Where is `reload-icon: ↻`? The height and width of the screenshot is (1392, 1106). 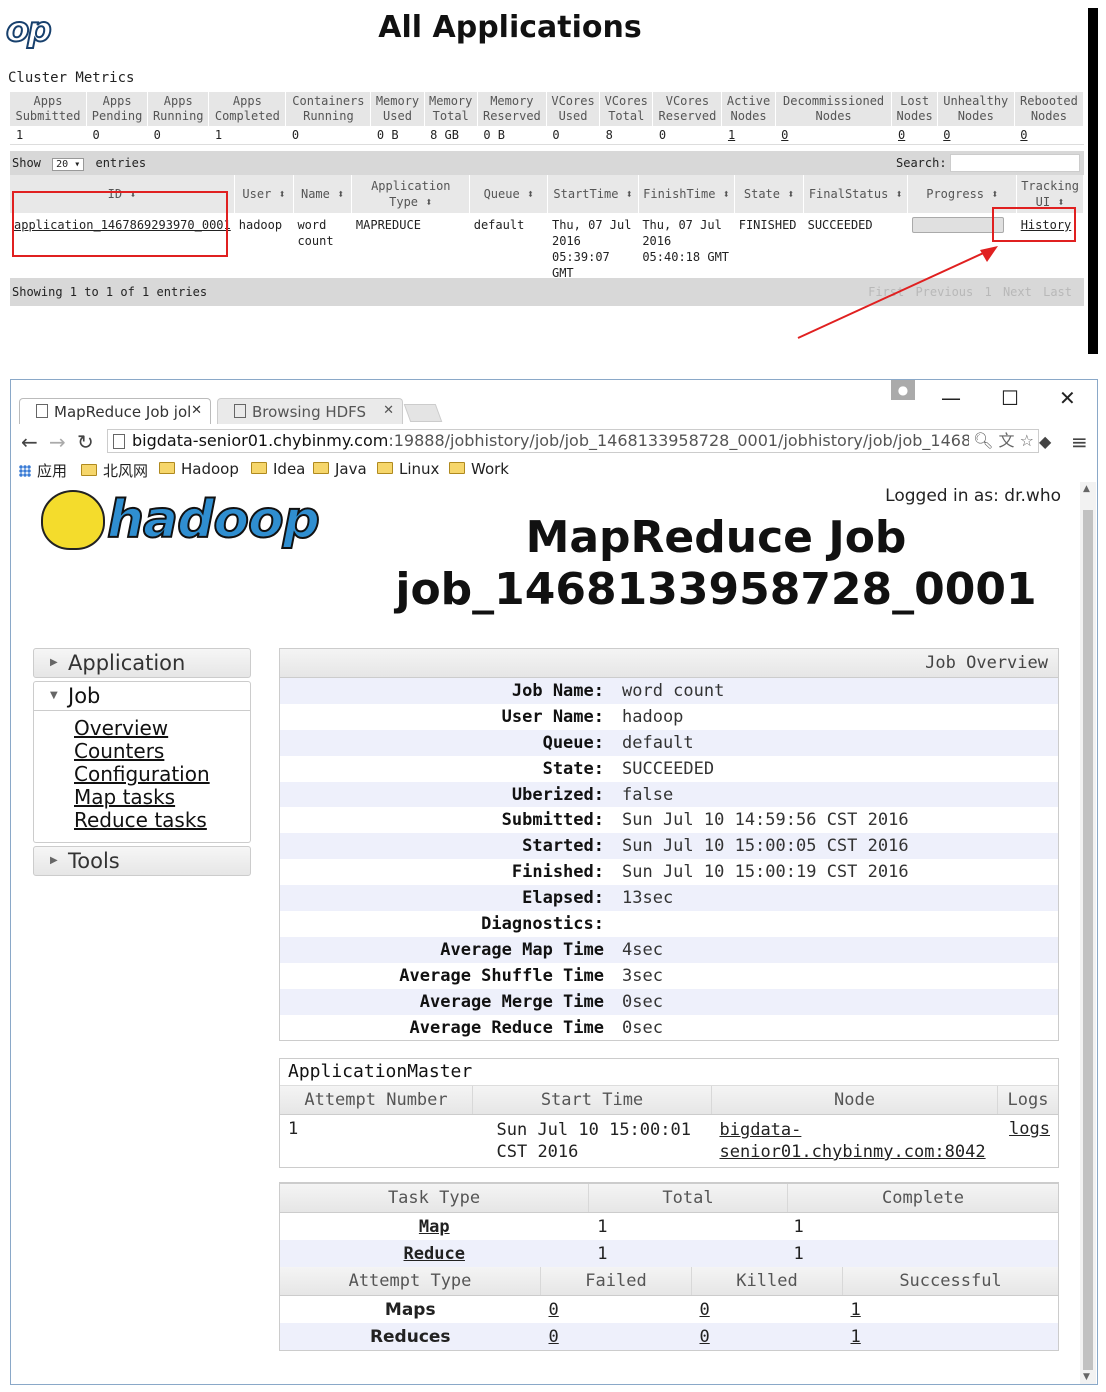
reload-icon: ↻ is located at coordinates (85, 442).